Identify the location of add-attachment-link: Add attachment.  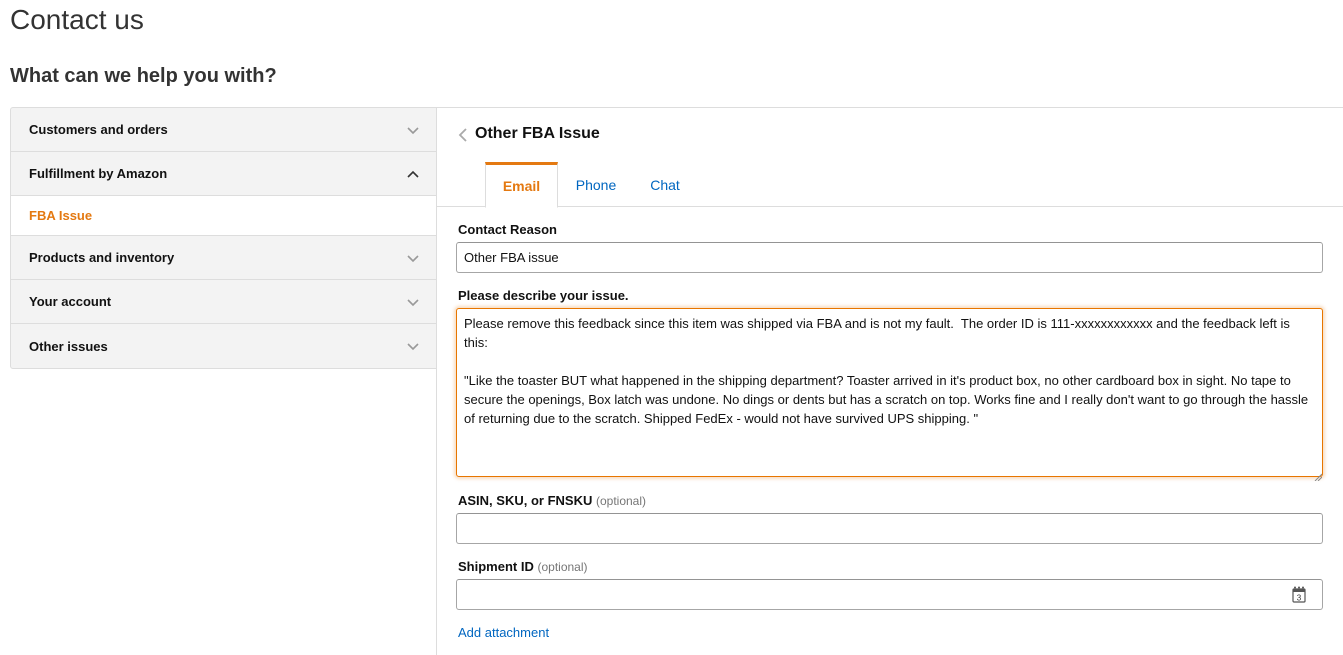
(503, 632).